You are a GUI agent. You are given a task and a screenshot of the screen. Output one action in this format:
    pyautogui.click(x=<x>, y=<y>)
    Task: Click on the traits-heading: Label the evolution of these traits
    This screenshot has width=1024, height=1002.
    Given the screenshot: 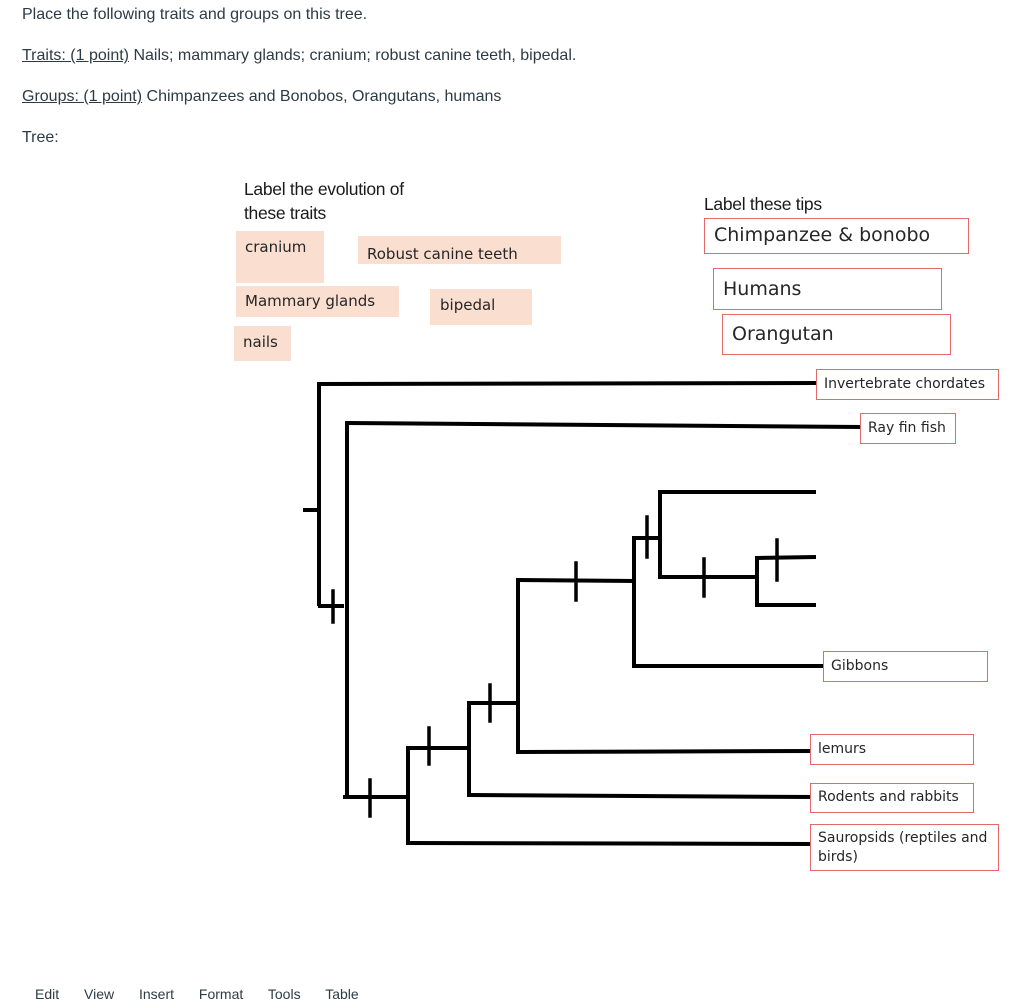 What is the action you would take?
    pyautogui.click(x=324, y=201)
    